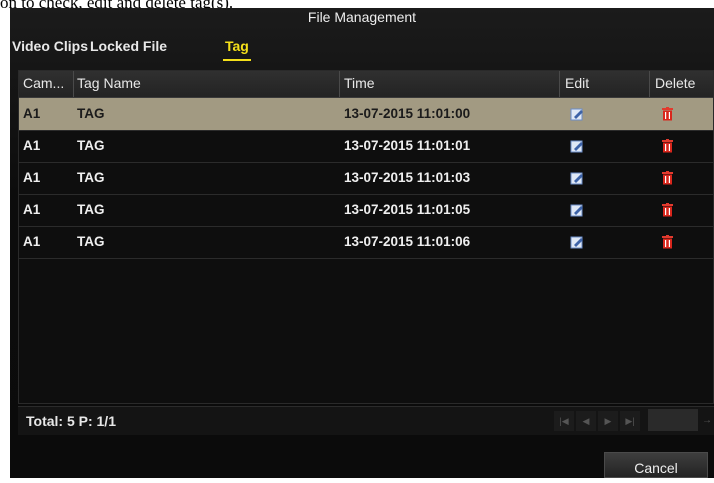  What do you see at coordinates (708, 421) in the screenshot?
I see `go-arrow-icon: →` at bounding box center [708, 421].